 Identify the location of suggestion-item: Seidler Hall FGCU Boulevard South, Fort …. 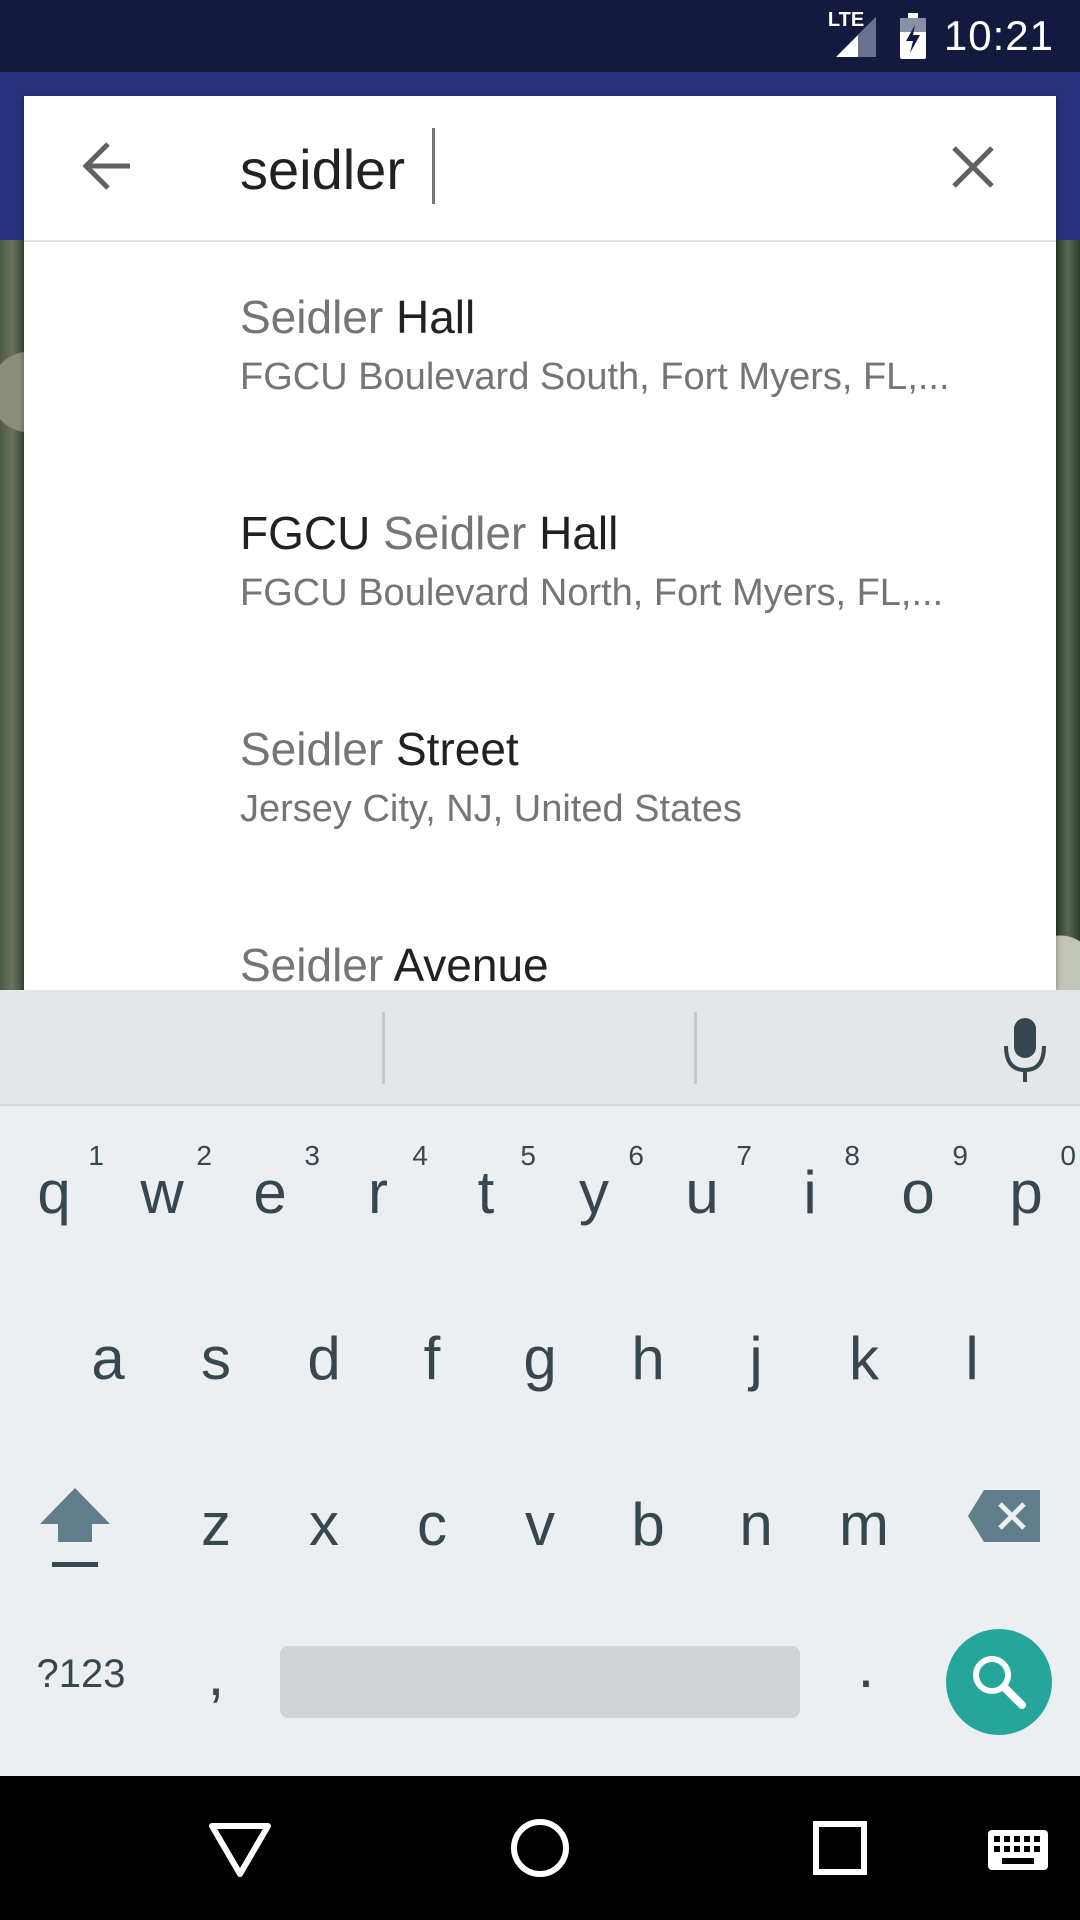
(540, 350).